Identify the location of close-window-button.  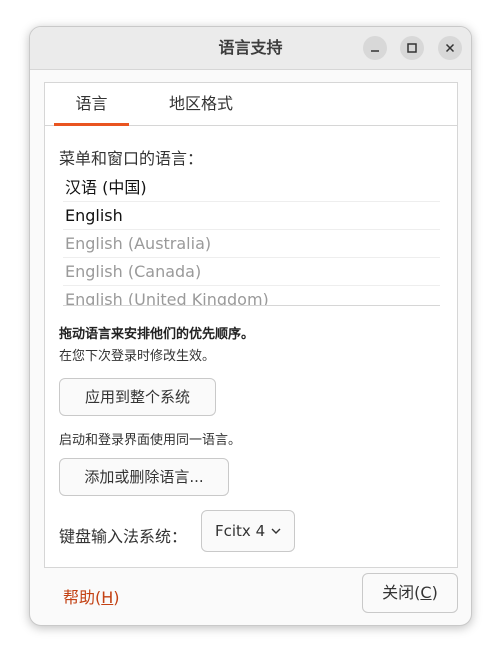
(450, 48).